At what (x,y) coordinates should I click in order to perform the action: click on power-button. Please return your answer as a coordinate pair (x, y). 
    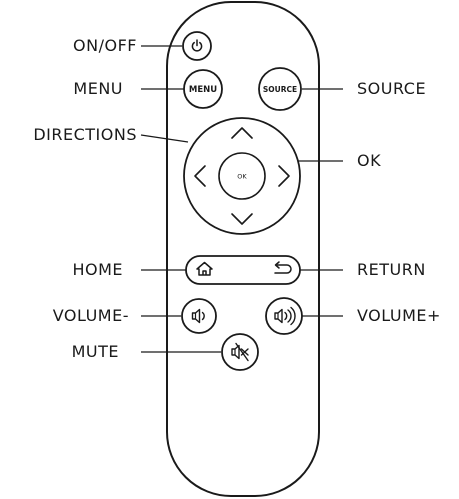
    Looking at the image, I should click on (197, 46).